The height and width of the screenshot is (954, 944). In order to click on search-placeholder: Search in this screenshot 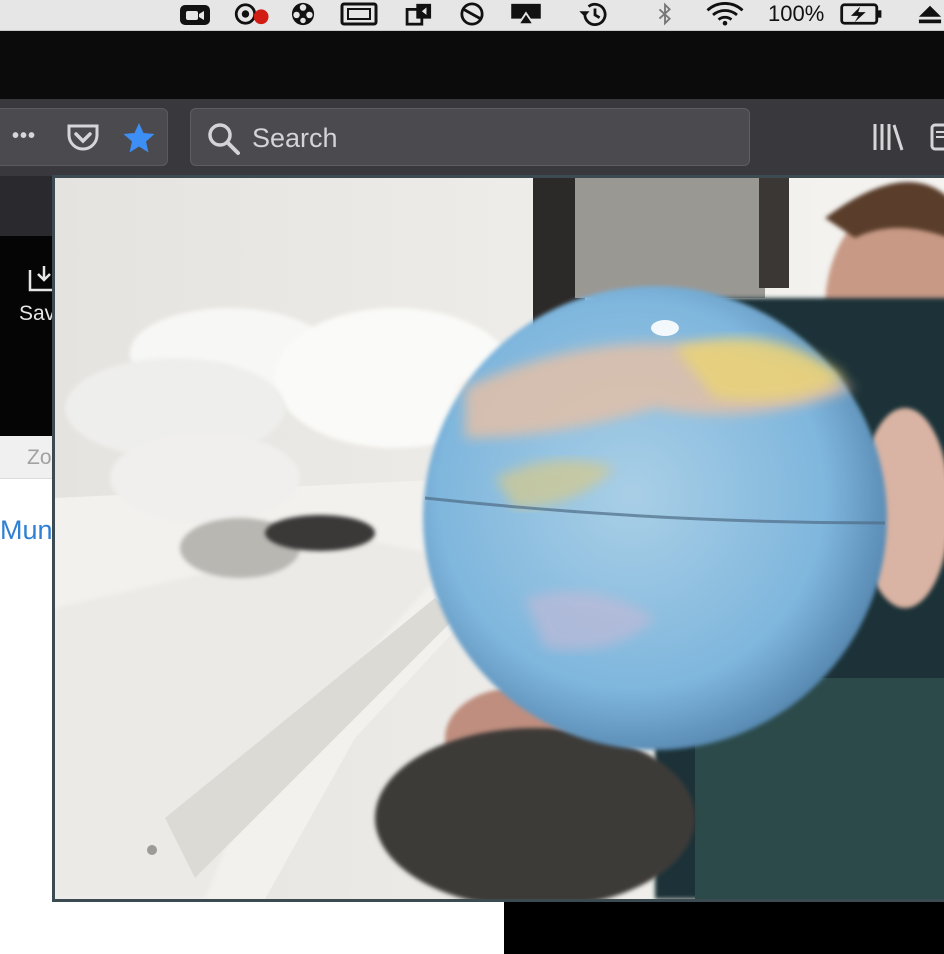, I will do `click(295, 138)`.